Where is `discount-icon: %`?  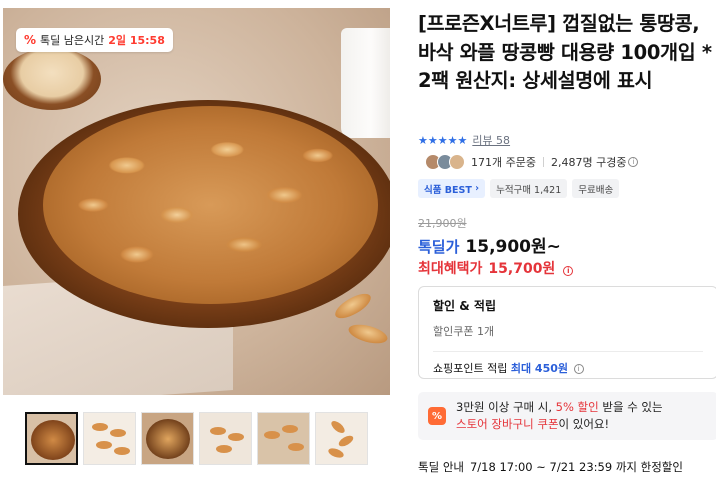 discount-icon: % is located at coordinates (30, 40).